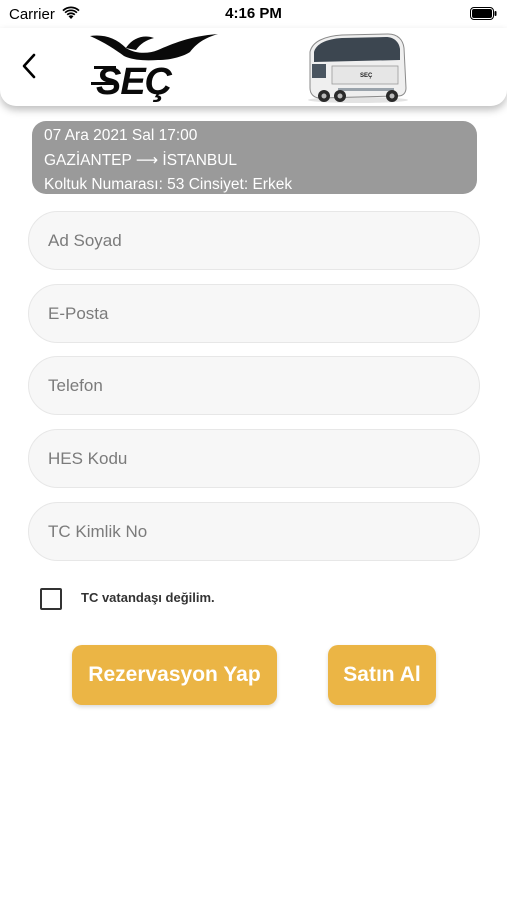  I want to click on battery-icon, so click(483, 13).